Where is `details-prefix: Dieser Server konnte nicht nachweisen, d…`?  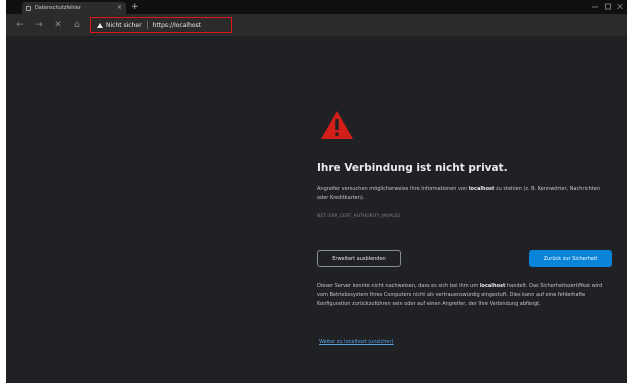
details-prefix: Dieser Server konnte nicht nachweisen, d… is located at coordinates (398, 286).